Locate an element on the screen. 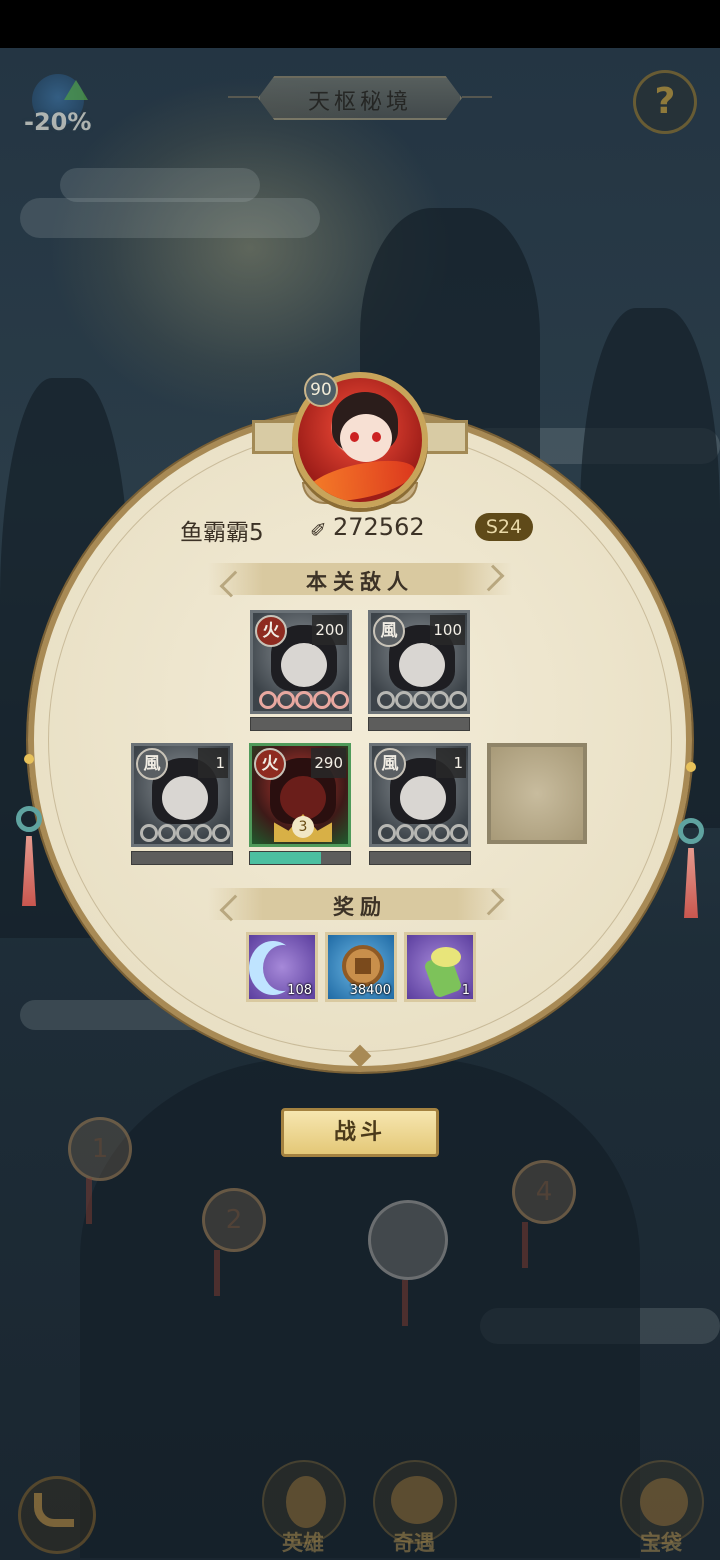  bag-nav-label: 宝袋 is located at coordinates (661, 1543).